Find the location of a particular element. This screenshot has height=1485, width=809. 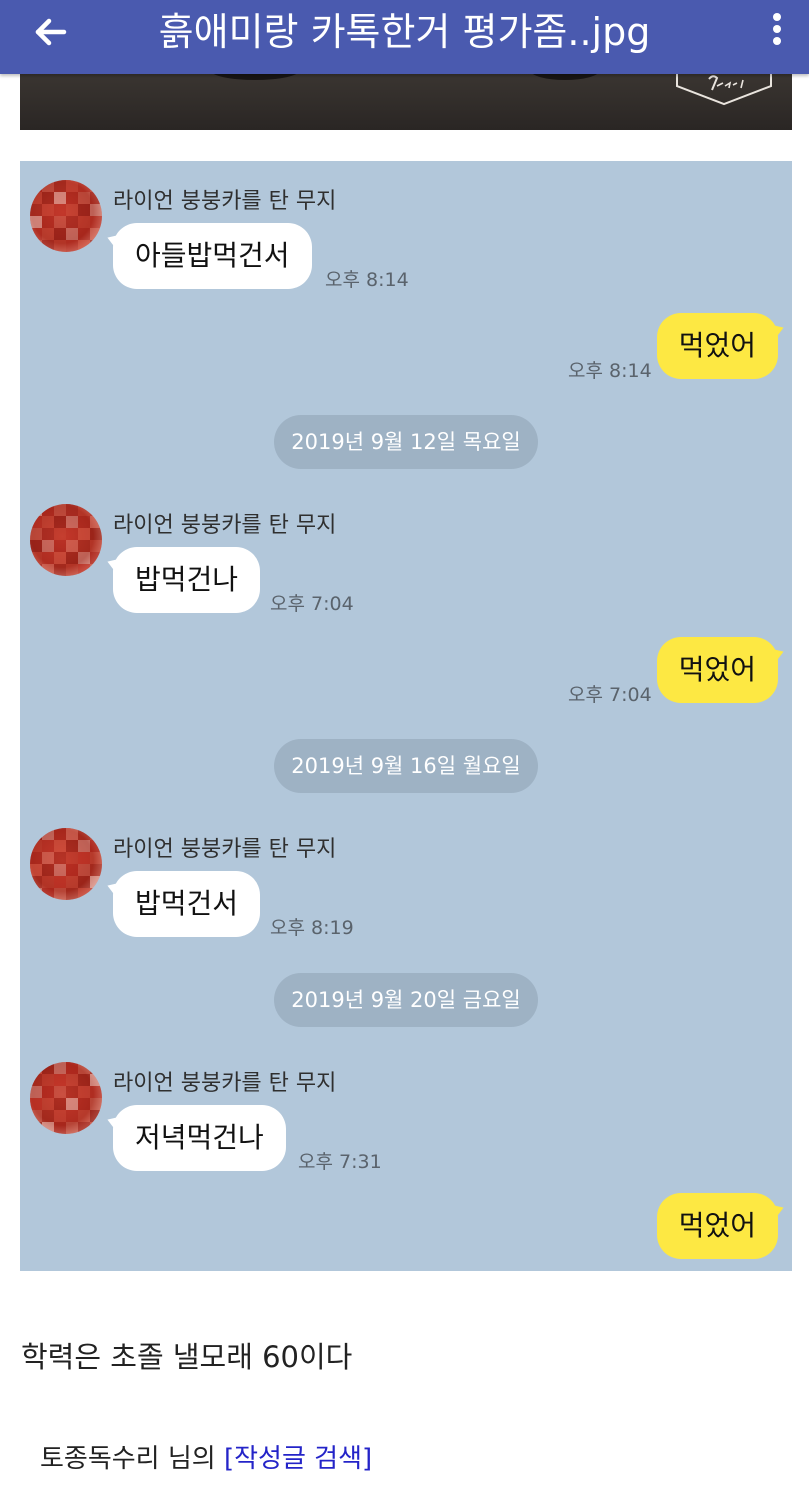

arrow-left-icon is located at coordinates (51, 32).